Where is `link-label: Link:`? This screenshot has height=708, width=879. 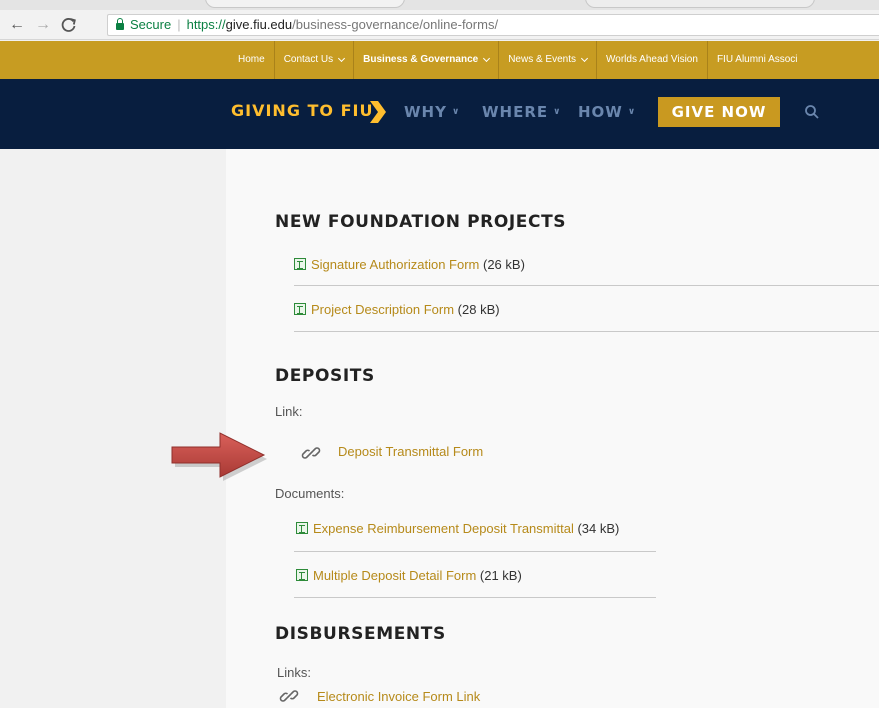 link-label: Link: is located at coordinates (289, 411).